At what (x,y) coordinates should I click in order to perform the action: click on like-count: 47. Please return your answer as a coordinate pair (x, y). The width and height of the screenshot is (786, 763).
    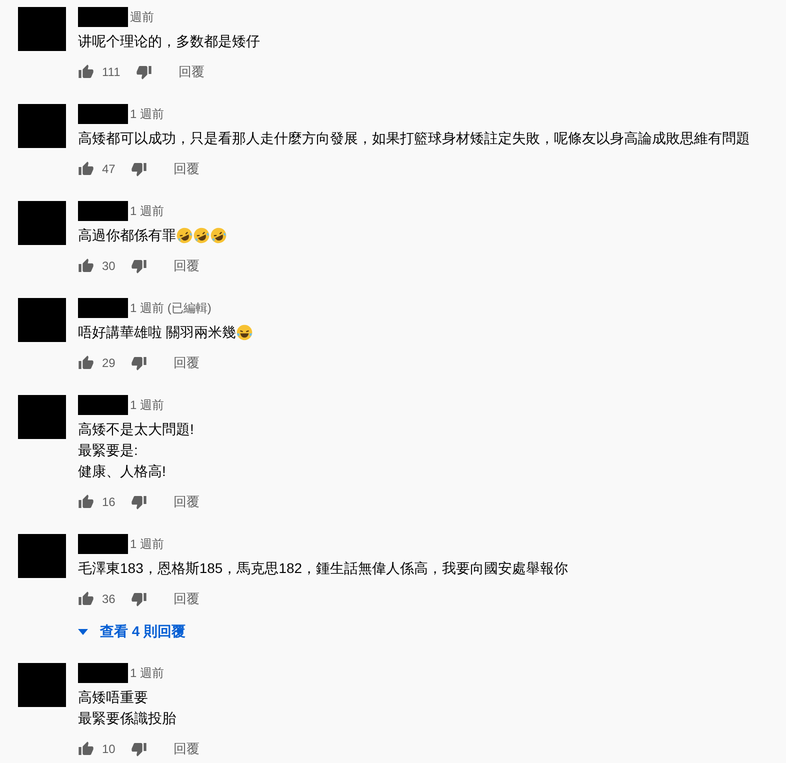
    Looking at the image, I should click on (109, 169).